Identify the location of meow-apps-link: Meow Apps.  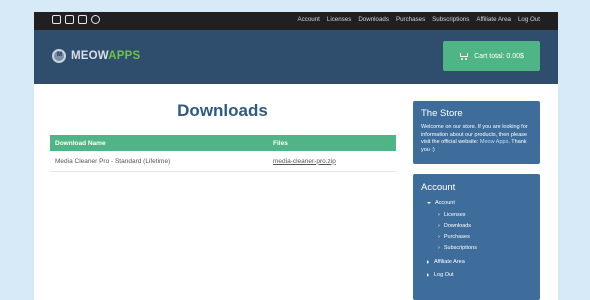
(494, 142).